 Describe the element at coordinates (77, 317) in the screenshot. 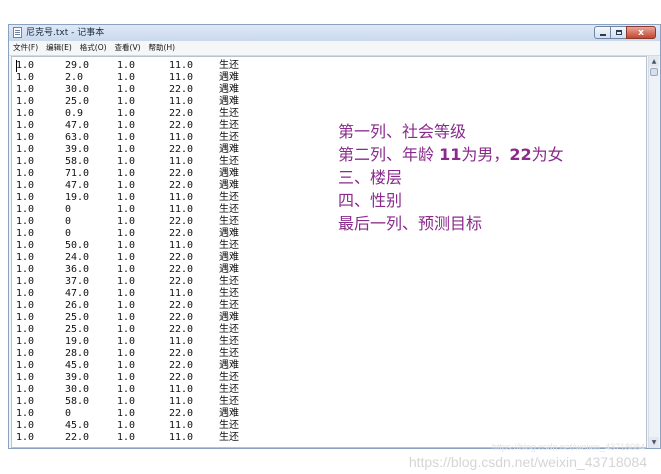

I see `text-cell: 25.0` at that location.